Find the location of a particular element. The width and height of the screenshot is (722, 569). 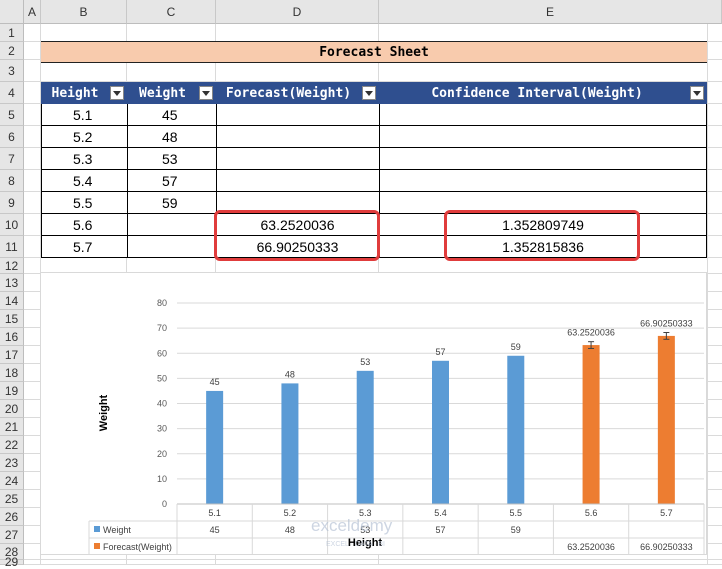

forecast-highlight-box is located at coordinates (297, 235).